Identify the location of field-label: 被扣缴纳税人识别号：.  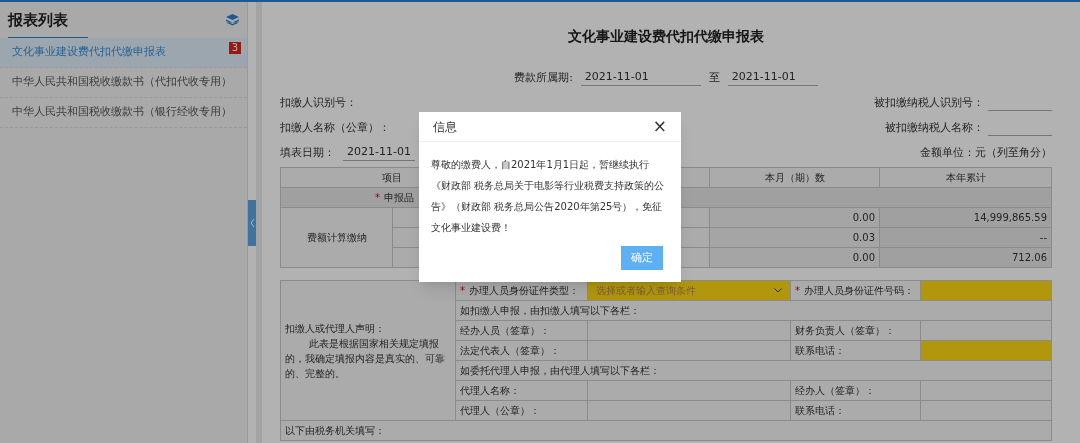
(929, 102).